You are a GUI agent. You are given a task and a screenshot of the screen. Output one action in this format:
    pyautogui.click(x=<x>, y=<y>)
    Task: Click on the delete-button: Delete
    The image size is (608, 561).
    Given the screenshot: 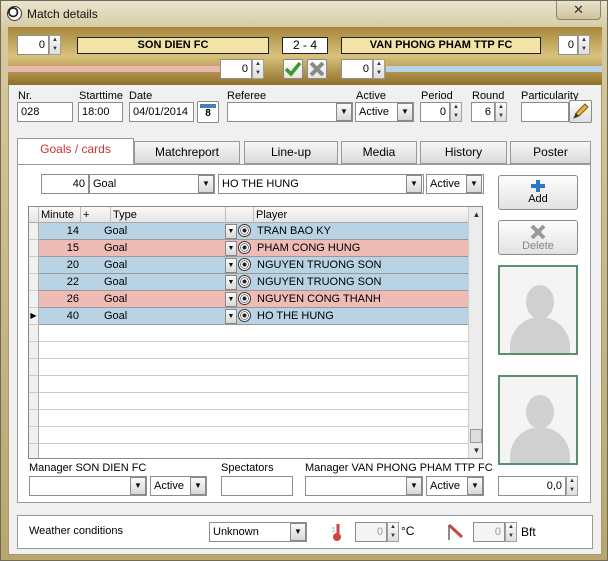 What is the action you would take?
    pyautogui.click(x=538, y=237)
    